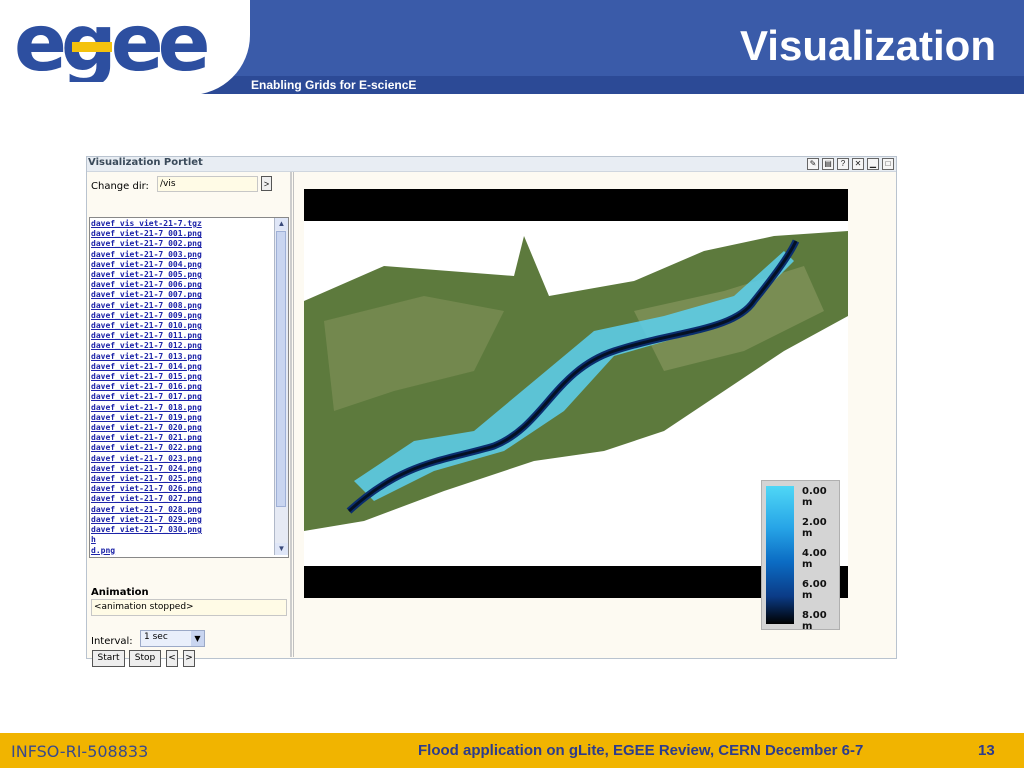  I want to click on change-dir-label: Change dir:, so click(120, 186).